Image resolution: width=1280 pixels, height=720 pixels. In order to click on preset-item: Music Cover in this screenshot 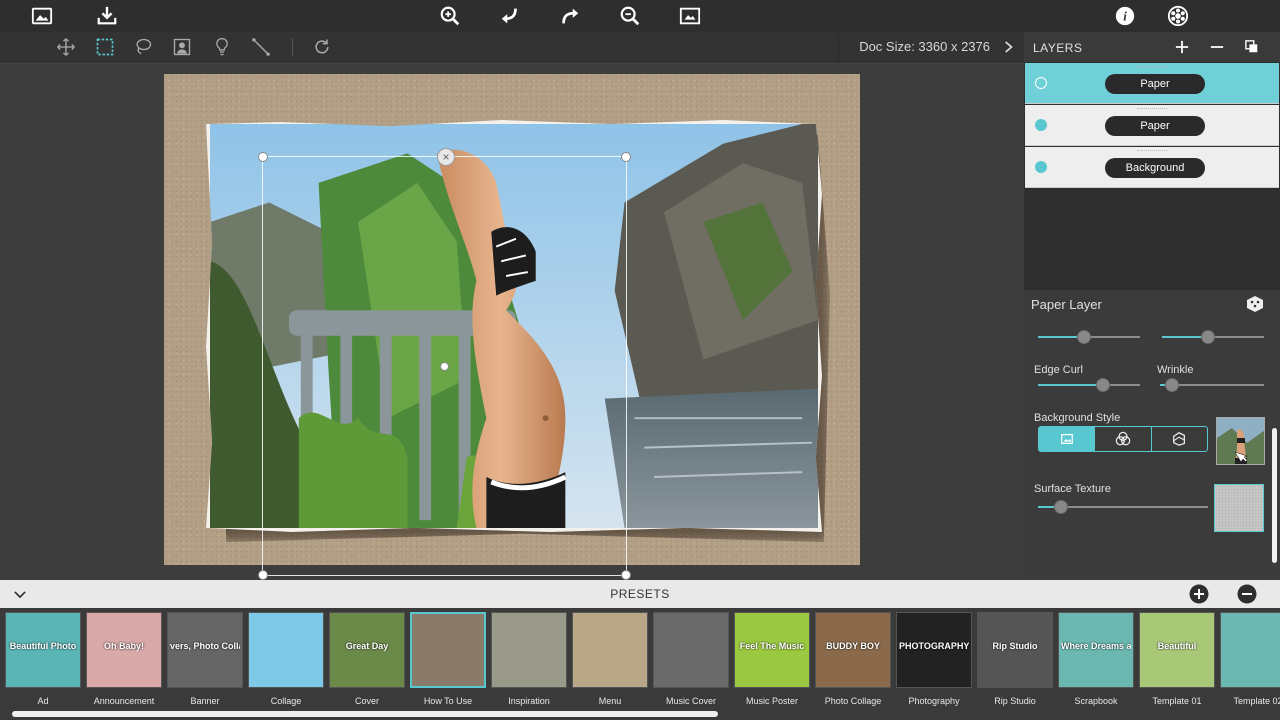, I will do `click(691, 662)`.